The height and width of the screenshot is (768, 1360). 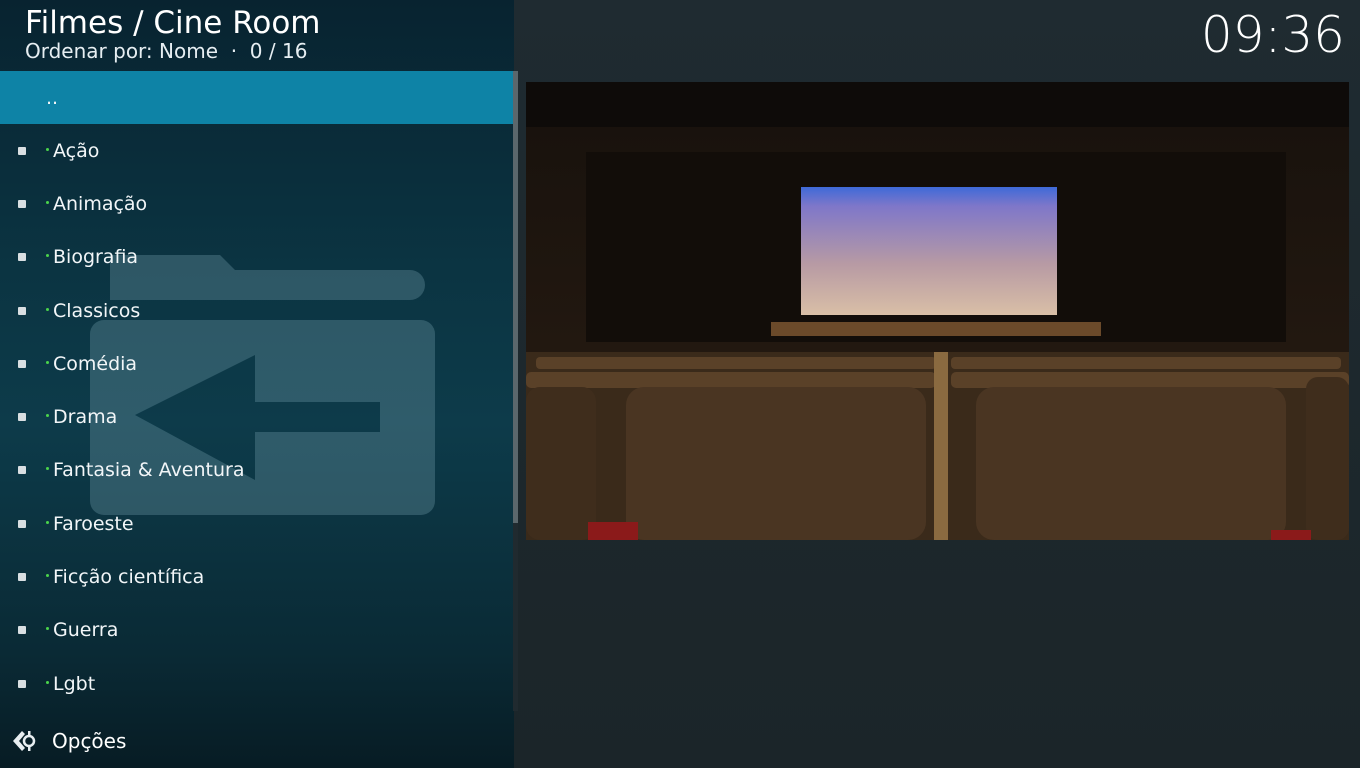 I want to click on list-item-label: Ficção científica, so click(x=129, y=577).